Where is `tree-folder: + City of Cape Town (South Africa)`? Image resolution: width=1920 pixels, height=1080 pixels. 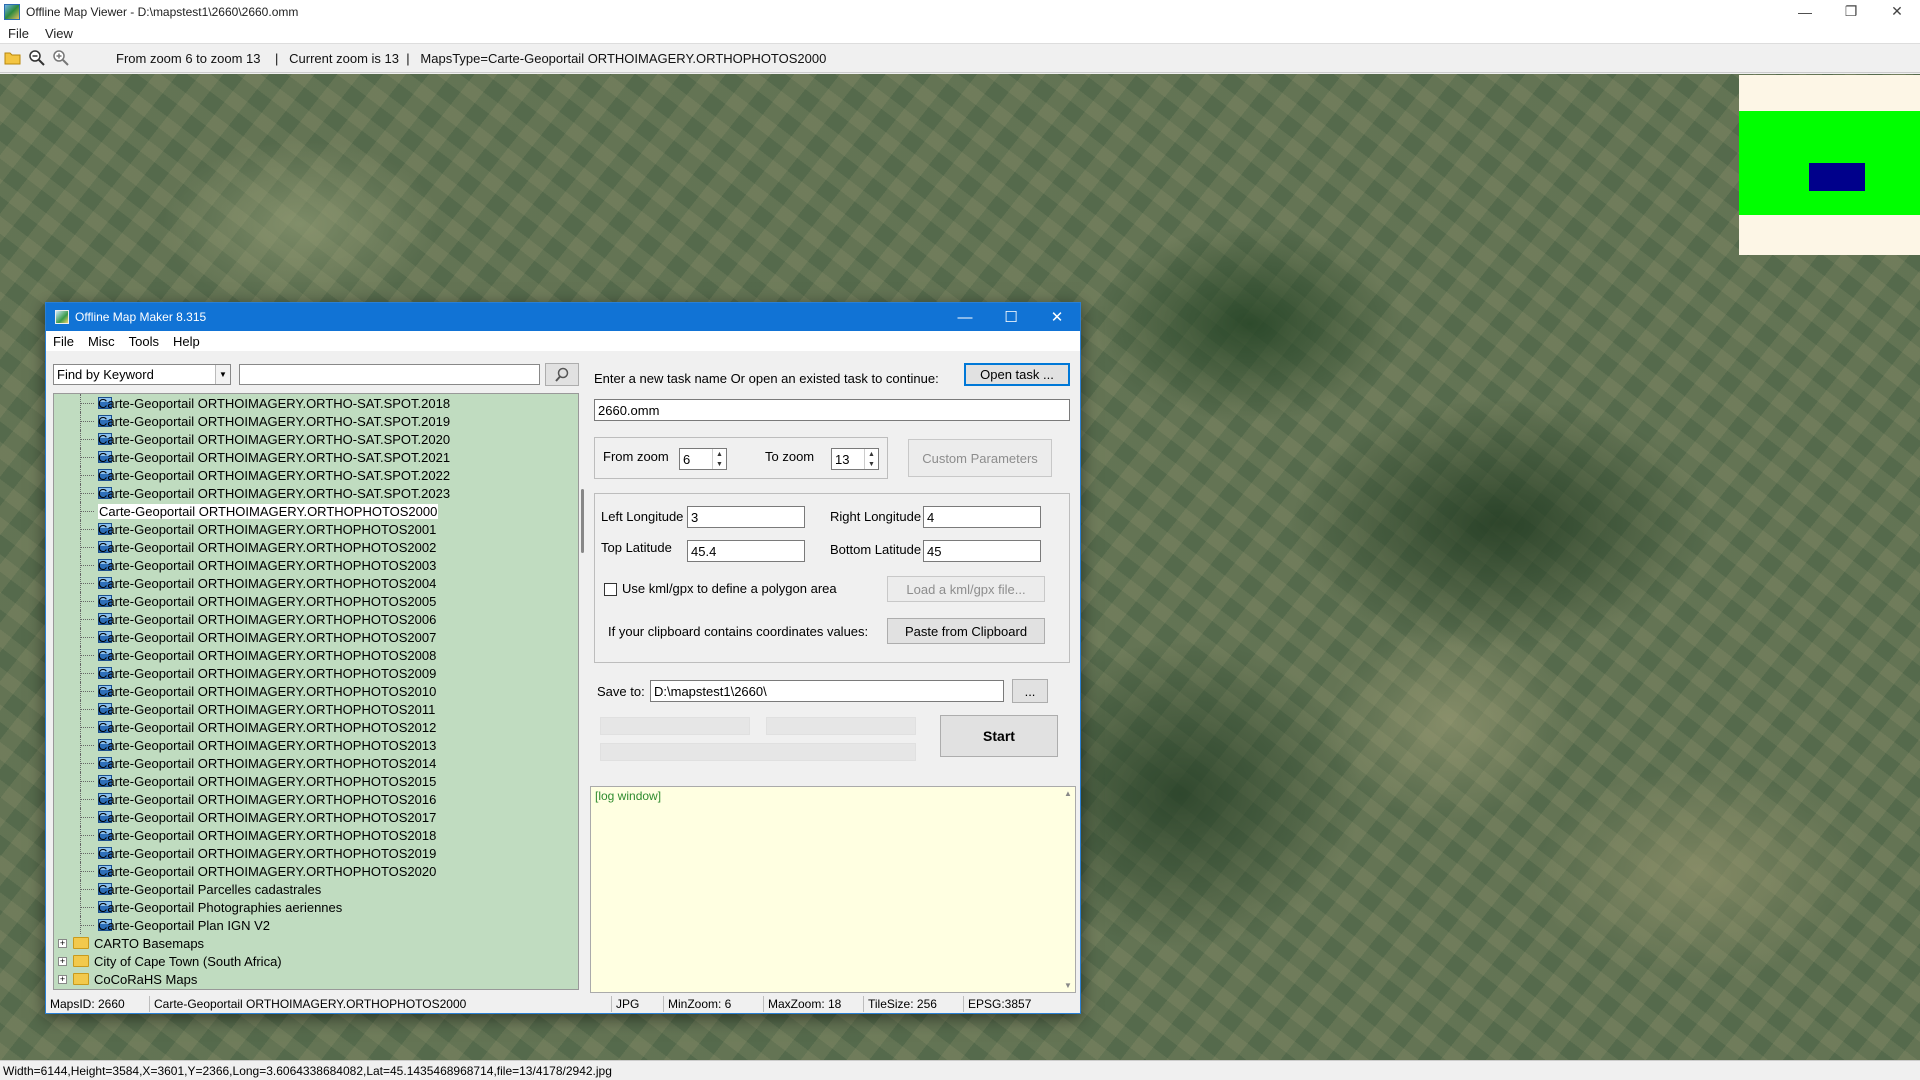
tree-folder: + City of Cape Town (South Africa) is located at coordinates (316, 961).